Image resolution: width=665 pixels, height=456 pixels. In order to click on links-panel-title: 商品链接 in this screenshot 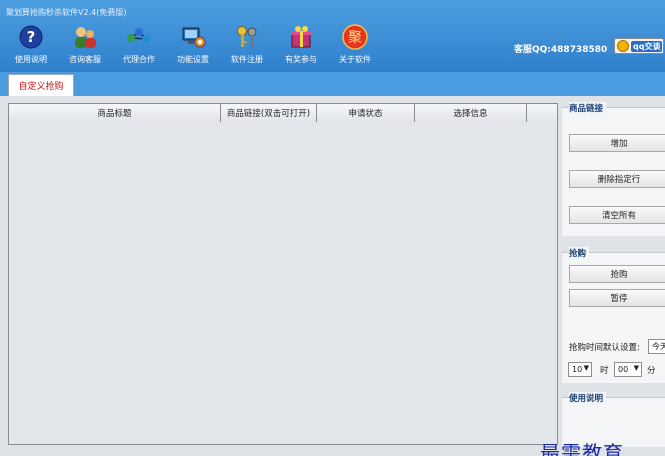, I will do `click(588, 108)`.